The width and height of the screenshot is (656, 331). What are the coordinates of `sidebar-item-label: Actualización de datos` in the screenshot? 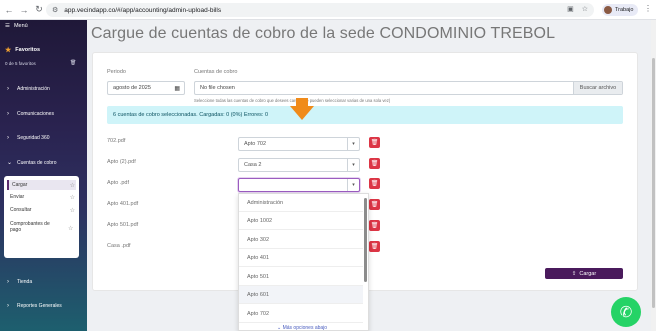 It's located at (42, 257).